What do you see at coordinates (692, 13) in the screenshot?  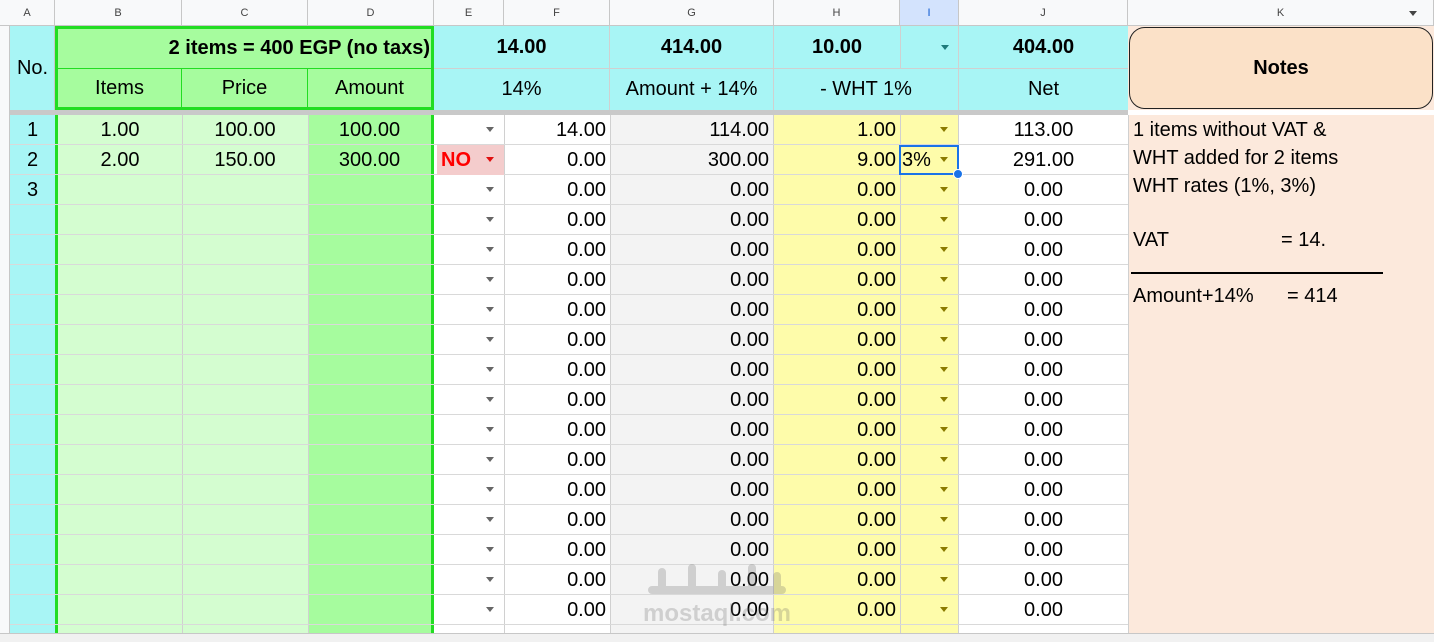 I see `column-header-g: G` at bounding box center [692, 13].